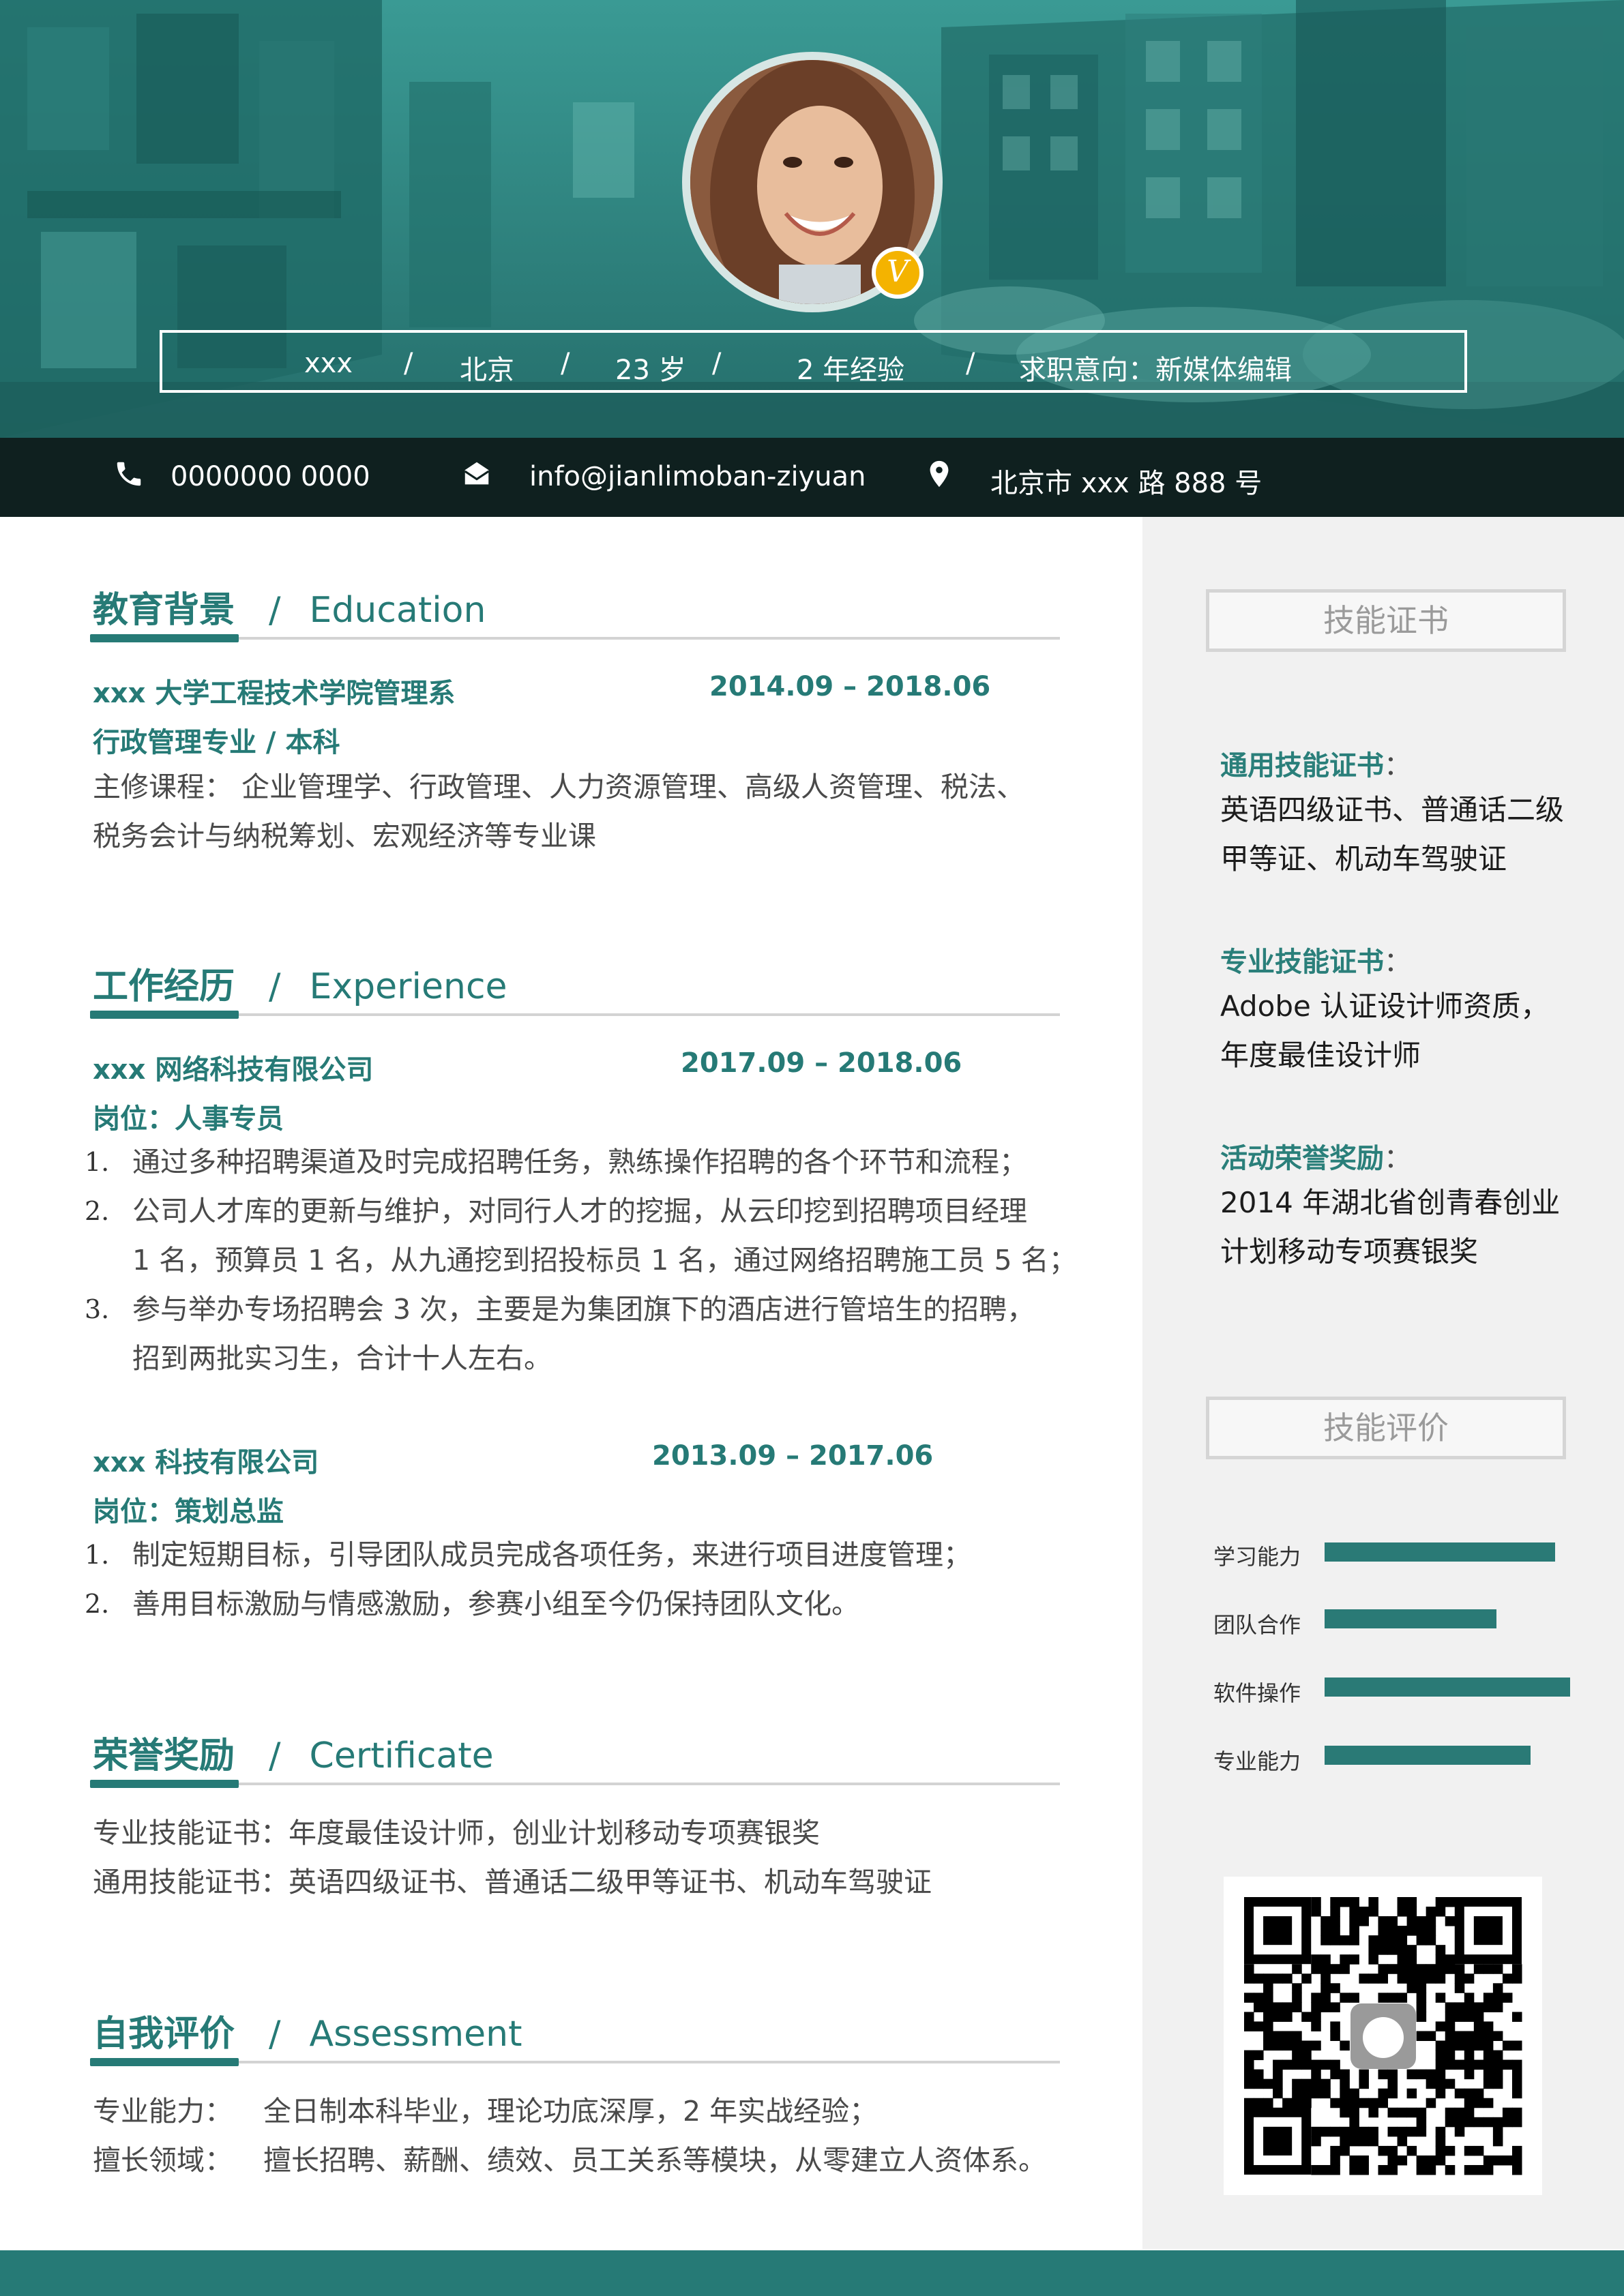 The width and height of the screenshot is (1624, 2296). I want to click on city: 北京, so click(487, 370).